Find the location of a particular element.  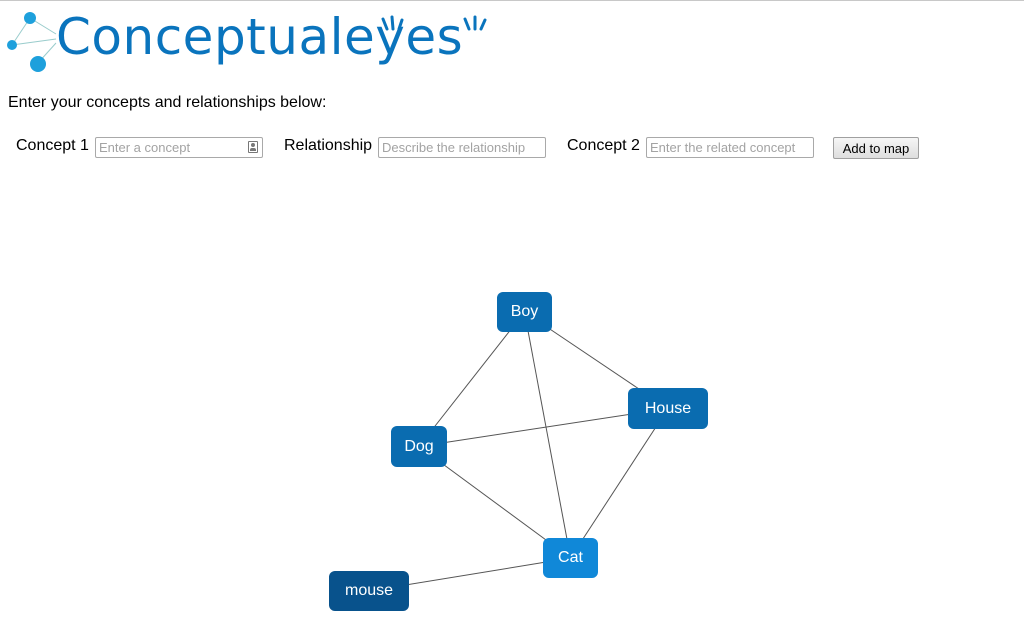

relationship-input is located at coordinates (462, 147).